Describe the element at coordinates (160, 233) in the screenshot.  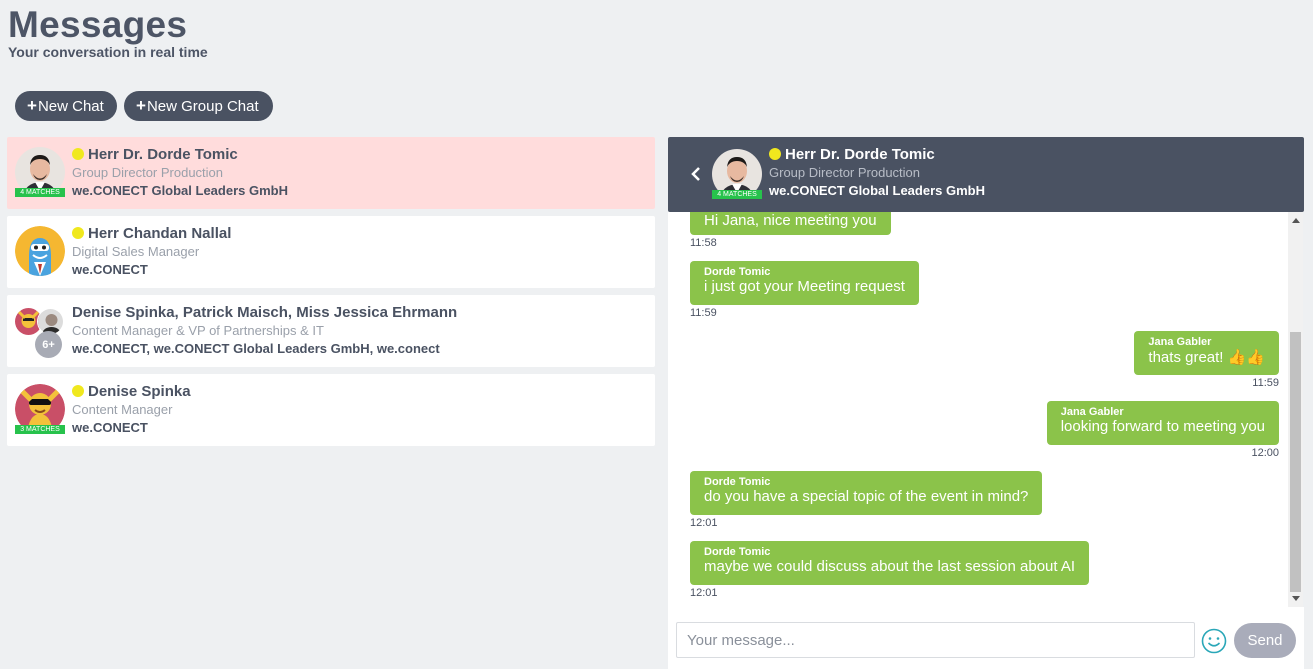
I see `chat-item-name-text: Herr Chandan Nallal` at that location.